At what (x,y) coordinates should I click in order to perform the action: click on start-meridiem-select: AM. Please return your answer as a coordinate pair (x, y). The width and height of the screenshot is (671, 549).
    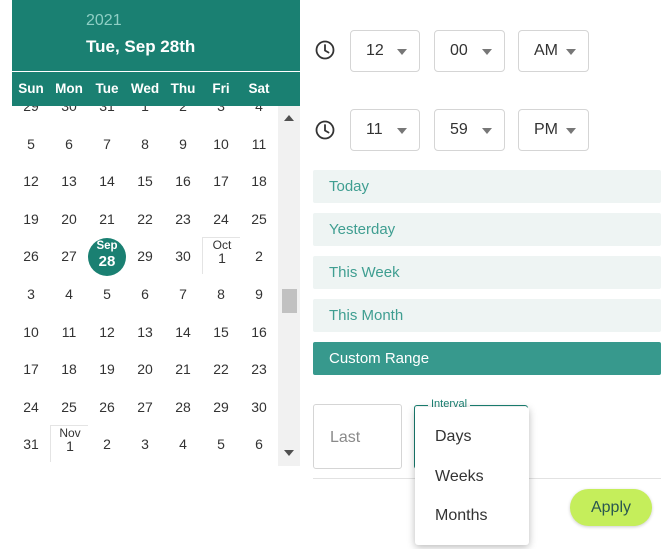
    Looking at the image, I should click on (553, 51).